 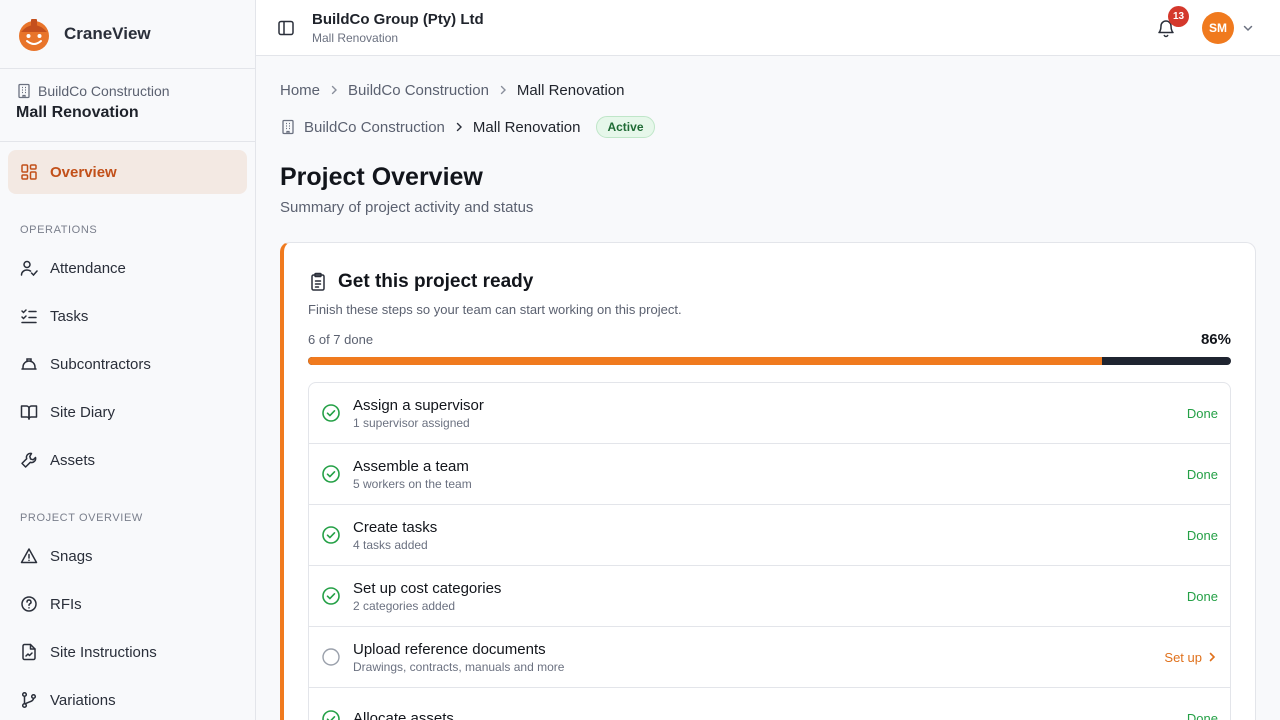 What do you see at coordinates (1215, 339) in the screenshot?
I see `progress-percent: 86%` at bounding box center [1215, 339].